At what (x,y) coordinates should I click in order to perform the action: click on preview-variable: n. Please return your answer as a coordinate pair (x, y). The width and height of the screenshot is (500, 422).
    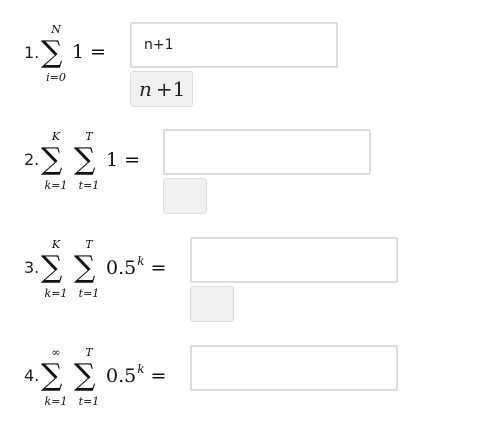
    Looking at the image, I should click on (145, 89).